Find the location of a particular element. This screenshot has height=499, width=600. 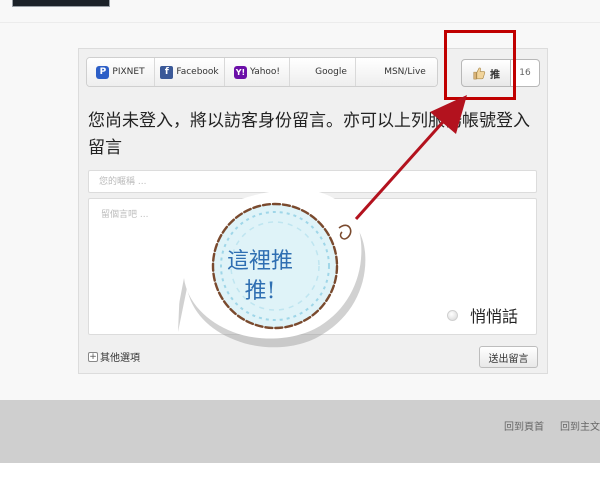

like-button: 推 is located at coordinates (486, 73).